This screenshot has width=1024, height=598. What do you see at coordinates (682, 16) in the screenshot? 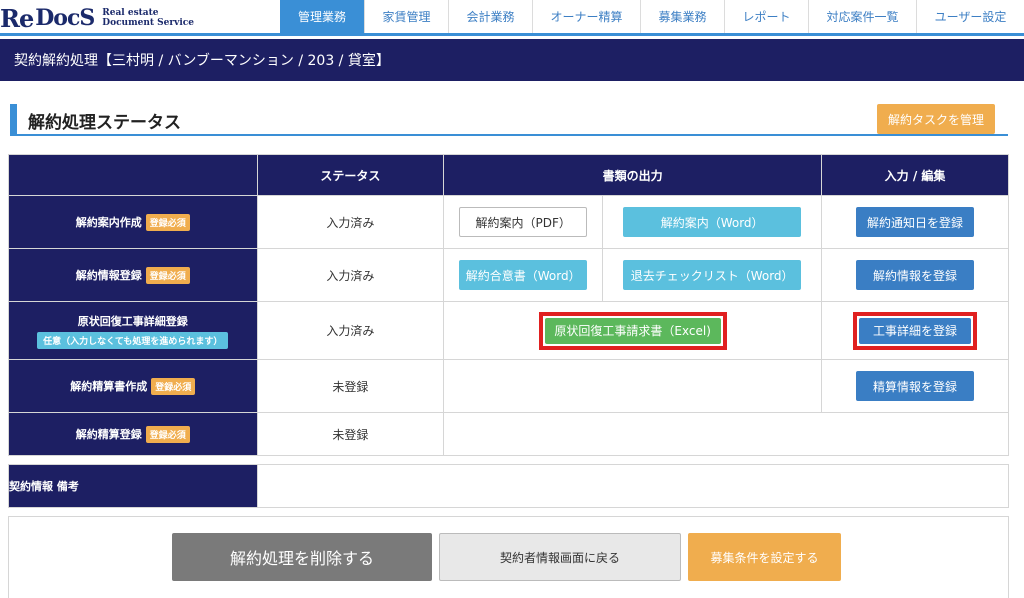
I see `nav-boshu-gyomu: 募集業務` at bounding box center [682, 16].